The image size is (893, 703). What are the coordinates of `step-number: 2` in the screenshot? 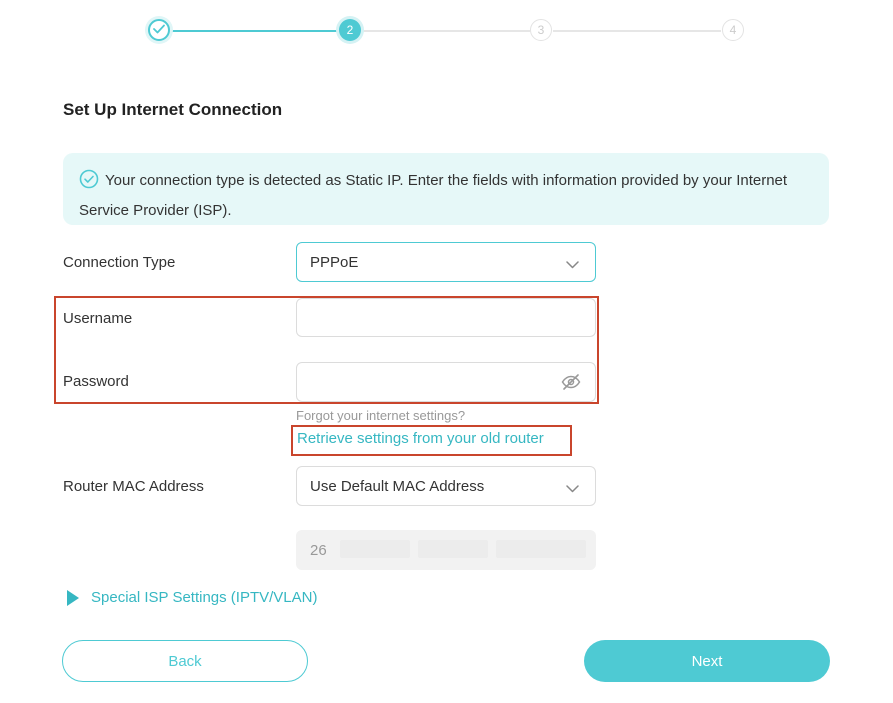 It's located at (350, 30).